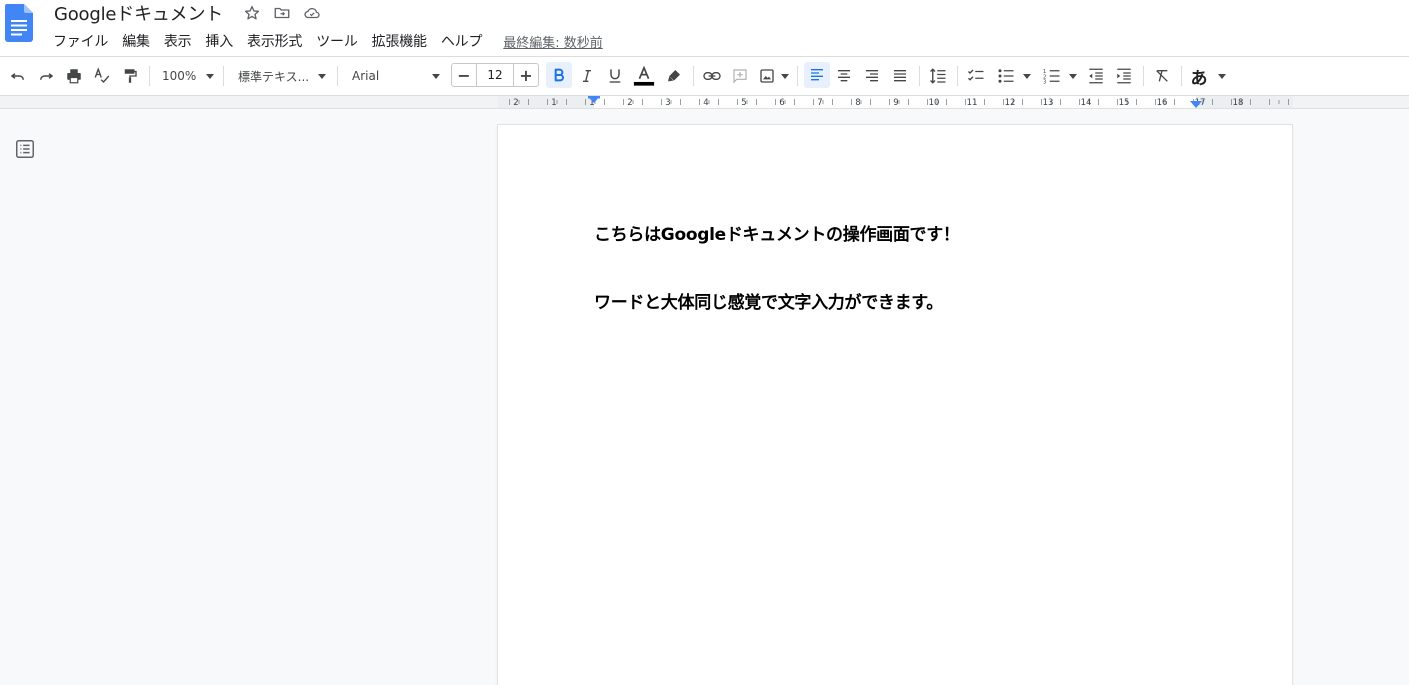  Describe the element at coordinates (767, 76) in the screenshot. I see `image-icon` at that location.